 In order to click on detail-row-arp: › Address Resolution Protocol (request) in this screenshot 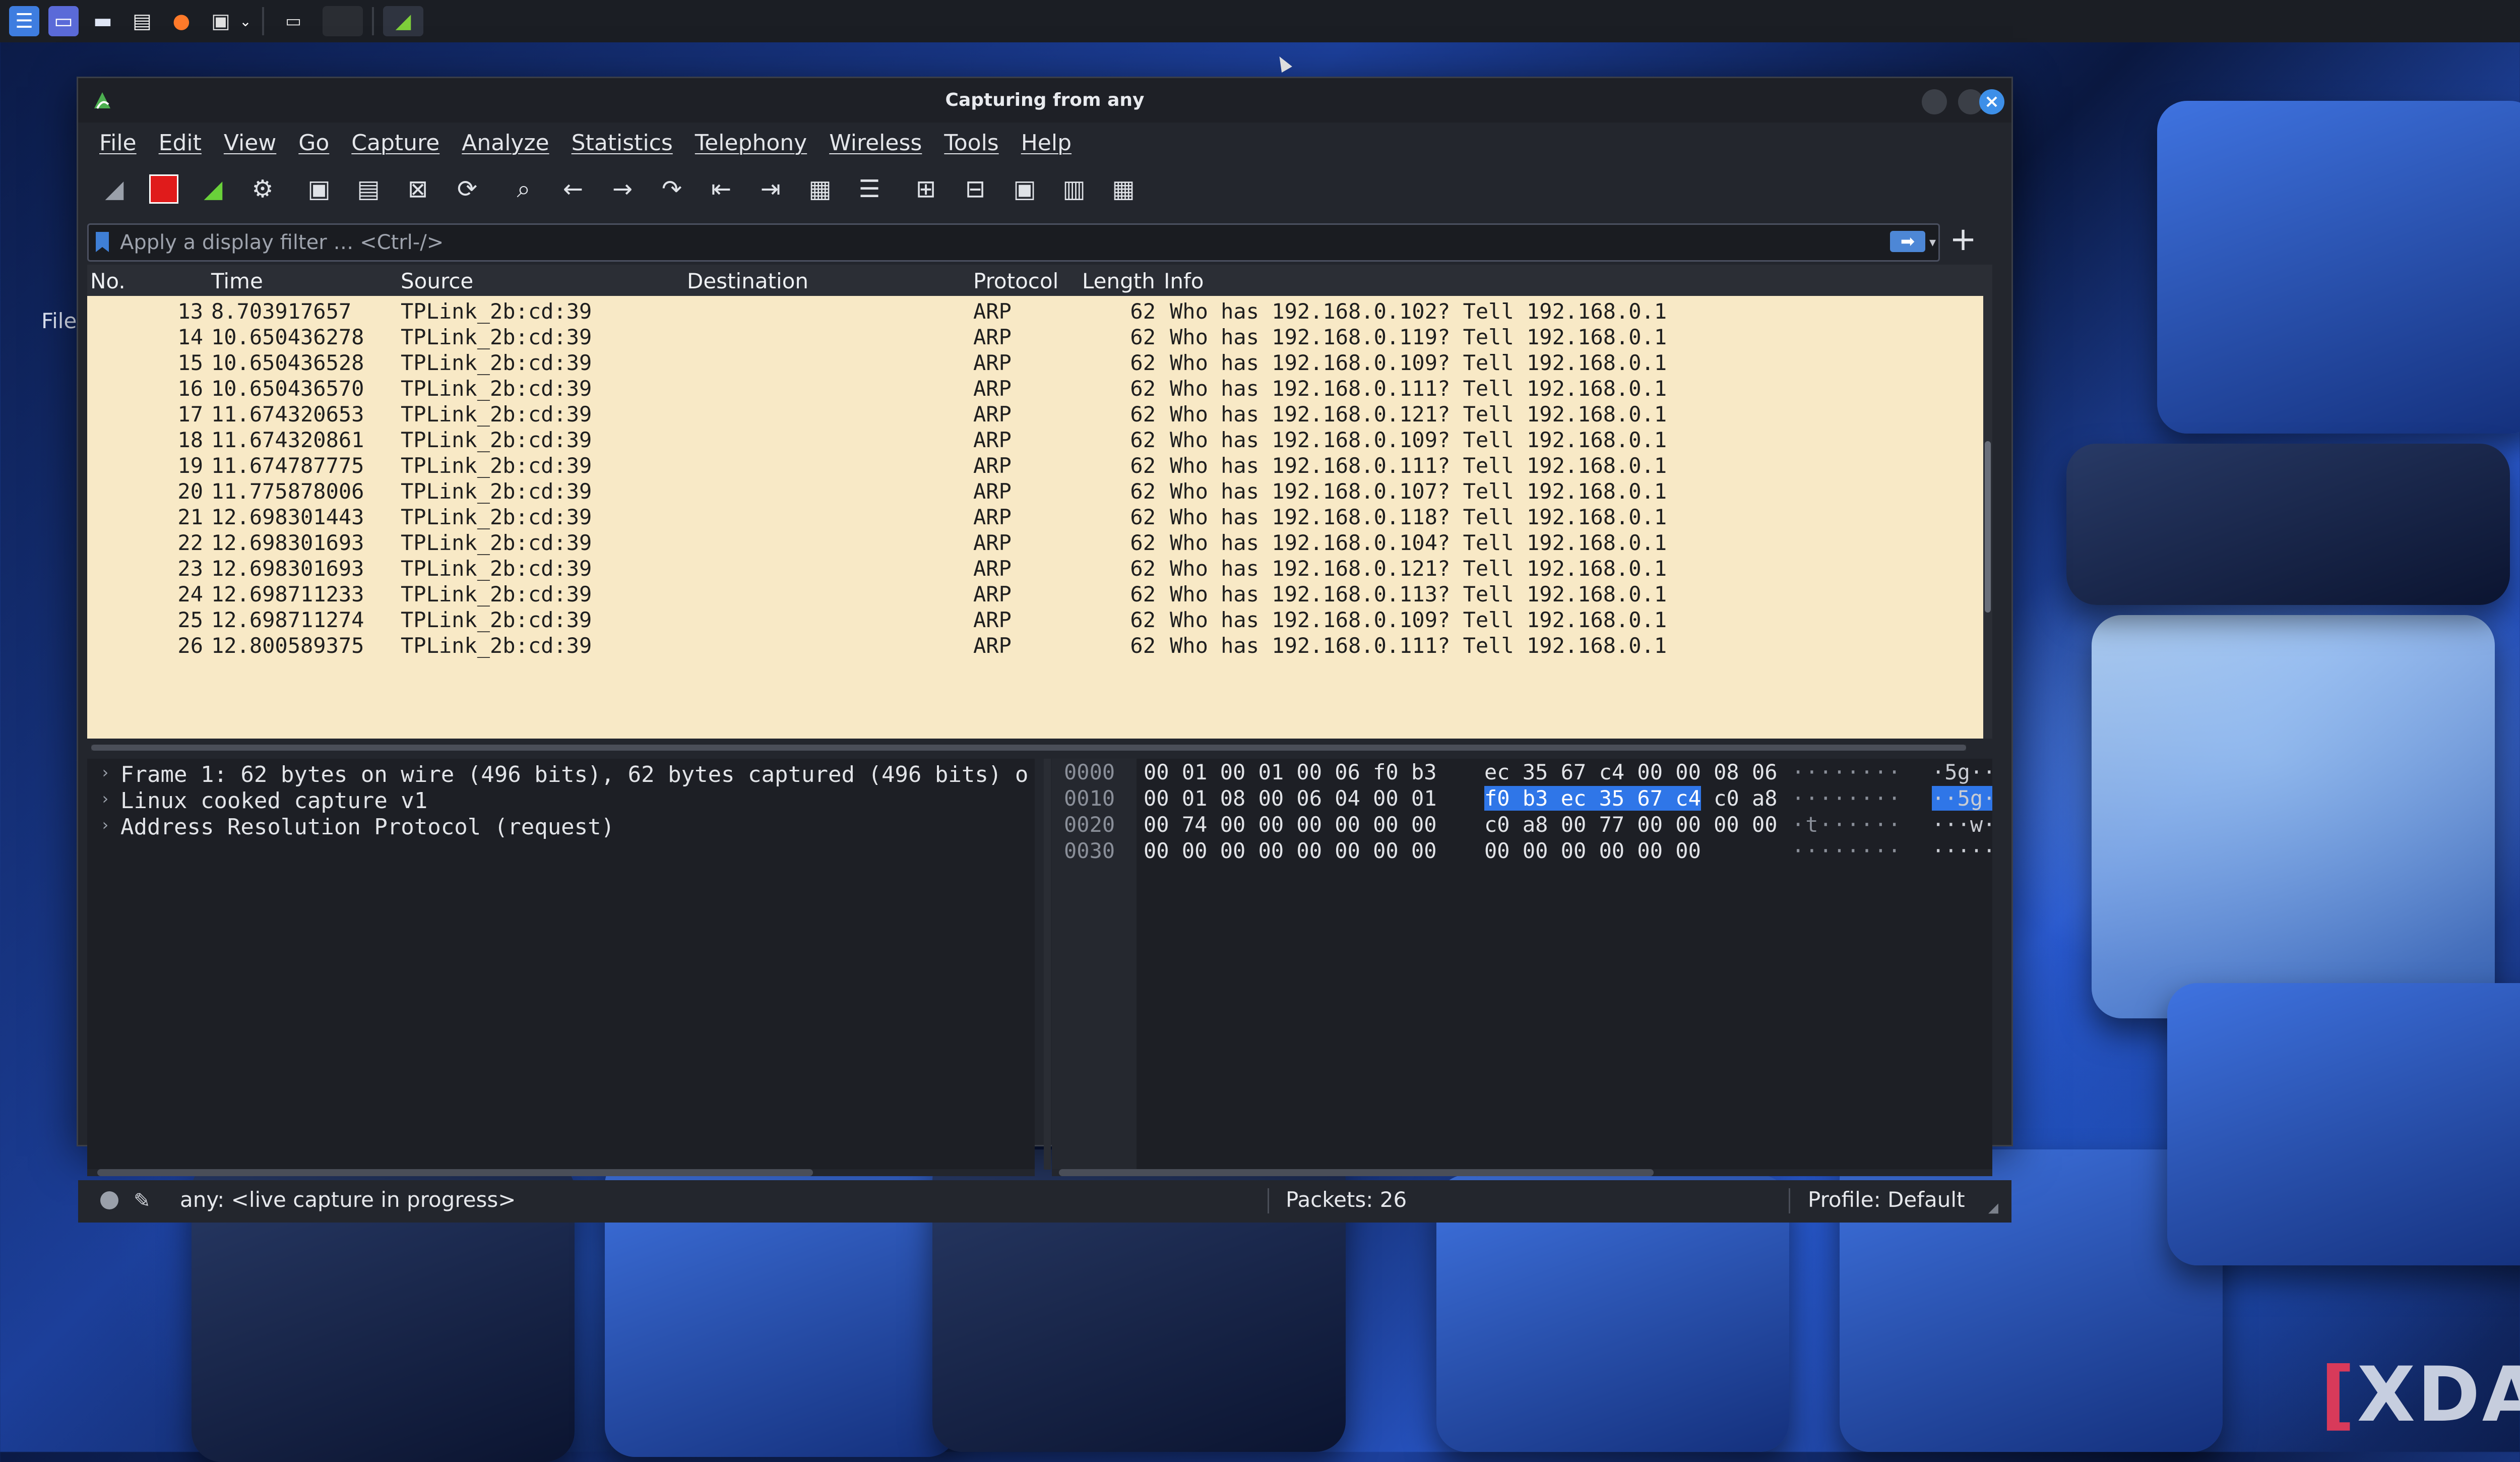, I will do `click(561, 827)`.